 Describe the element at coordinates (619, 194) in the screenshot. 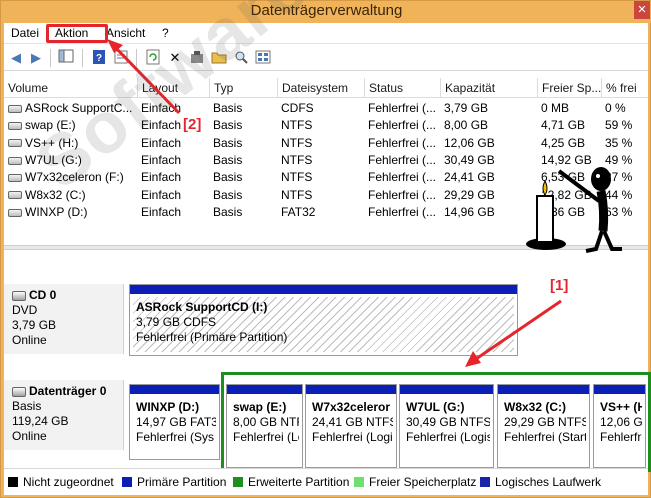

I see `cell-text: 44 %` at that location.